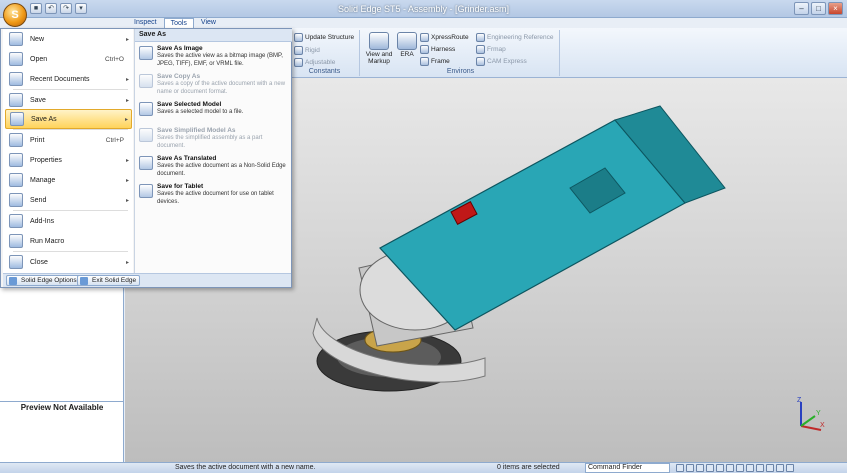  What do you see at coordinates (730, 468) in the screenshot?
I see `view-orientation-icon` at bounding box center [730, 468].